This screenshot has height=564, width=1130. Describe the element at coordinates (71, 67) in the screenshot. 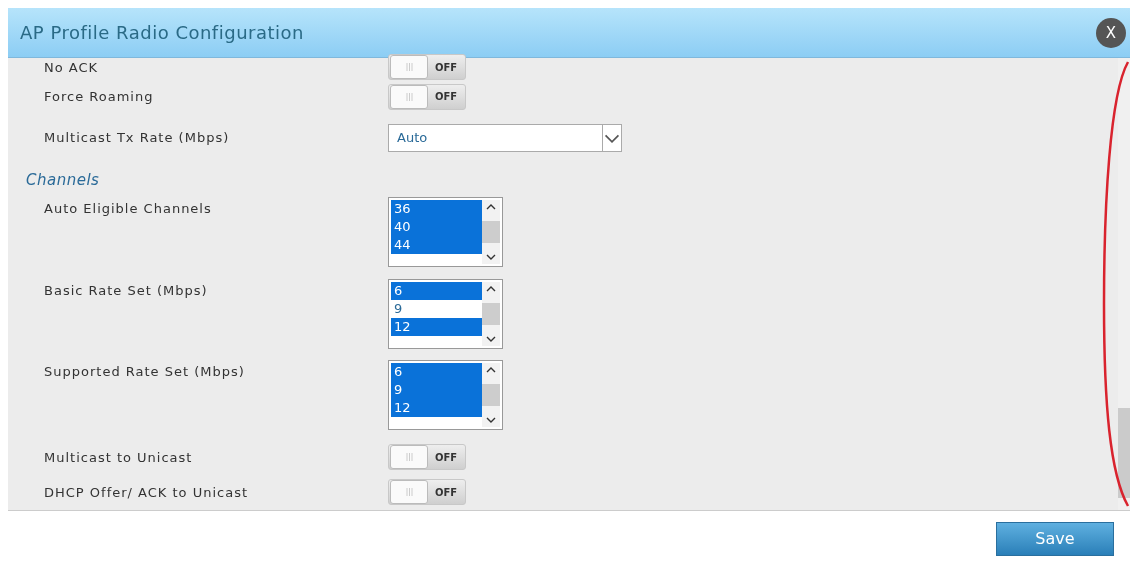

I see `field-label: No ACK` at that location.